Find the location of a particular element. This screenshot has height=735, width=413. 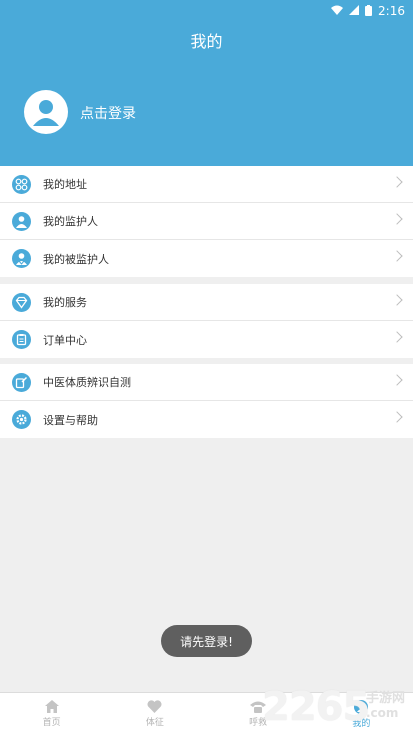

address-icon is located at coordinates (21, 184).